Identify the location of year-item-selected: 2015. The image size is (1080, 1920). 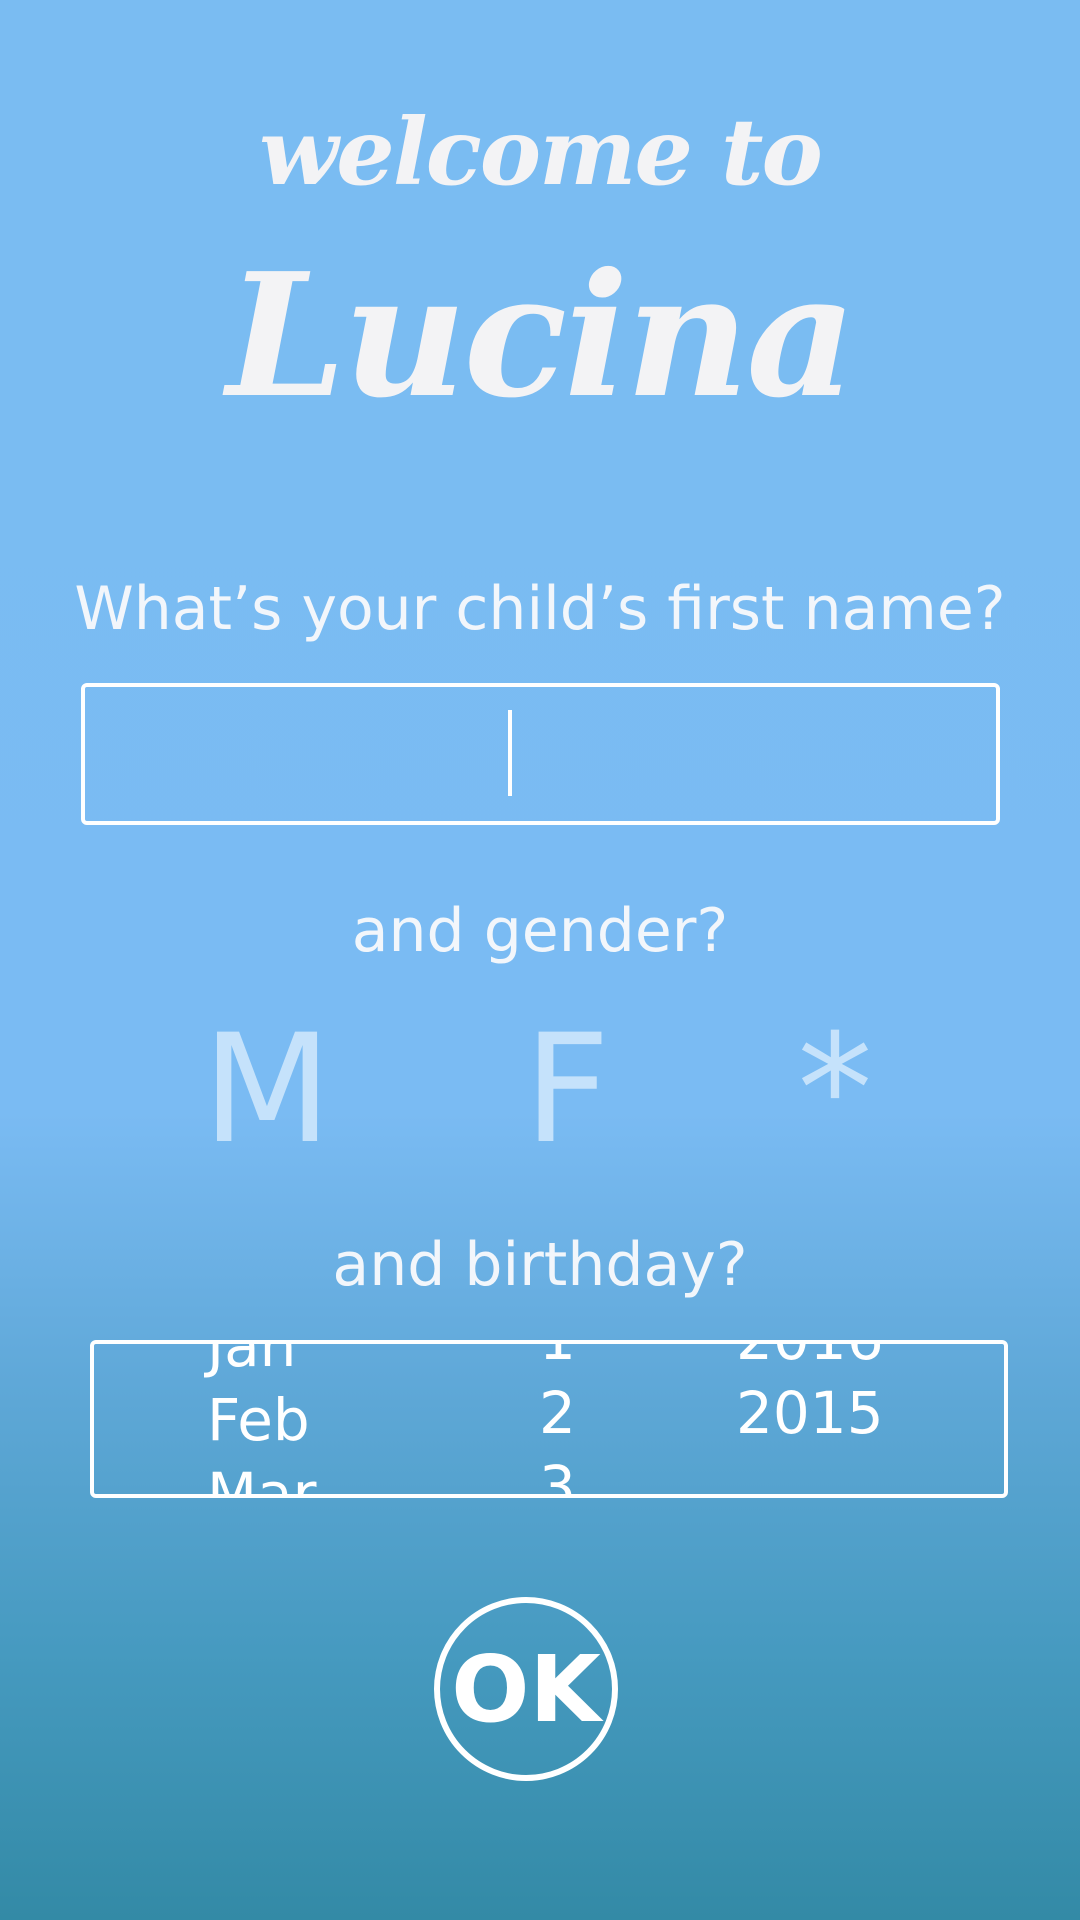
(810, 1413).